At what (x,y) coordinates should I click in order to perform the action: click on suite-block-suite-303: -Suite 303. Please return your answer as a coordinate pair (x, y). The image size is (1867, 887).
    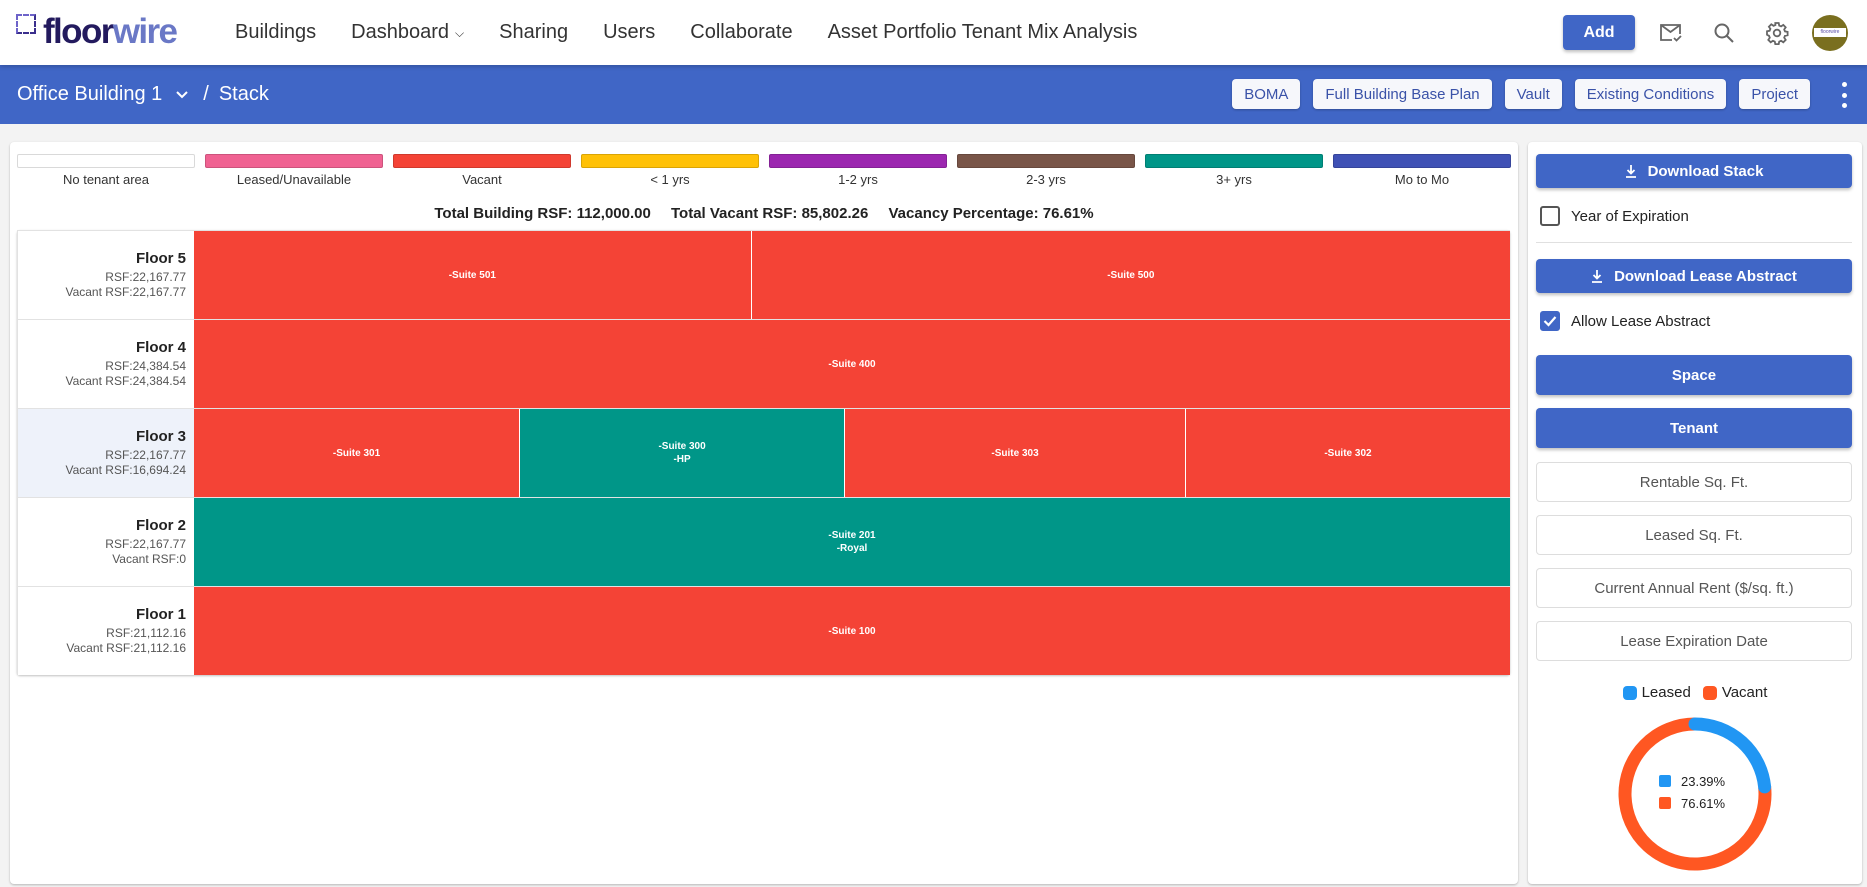
    Looking at the image, I should click on (1014, 453).